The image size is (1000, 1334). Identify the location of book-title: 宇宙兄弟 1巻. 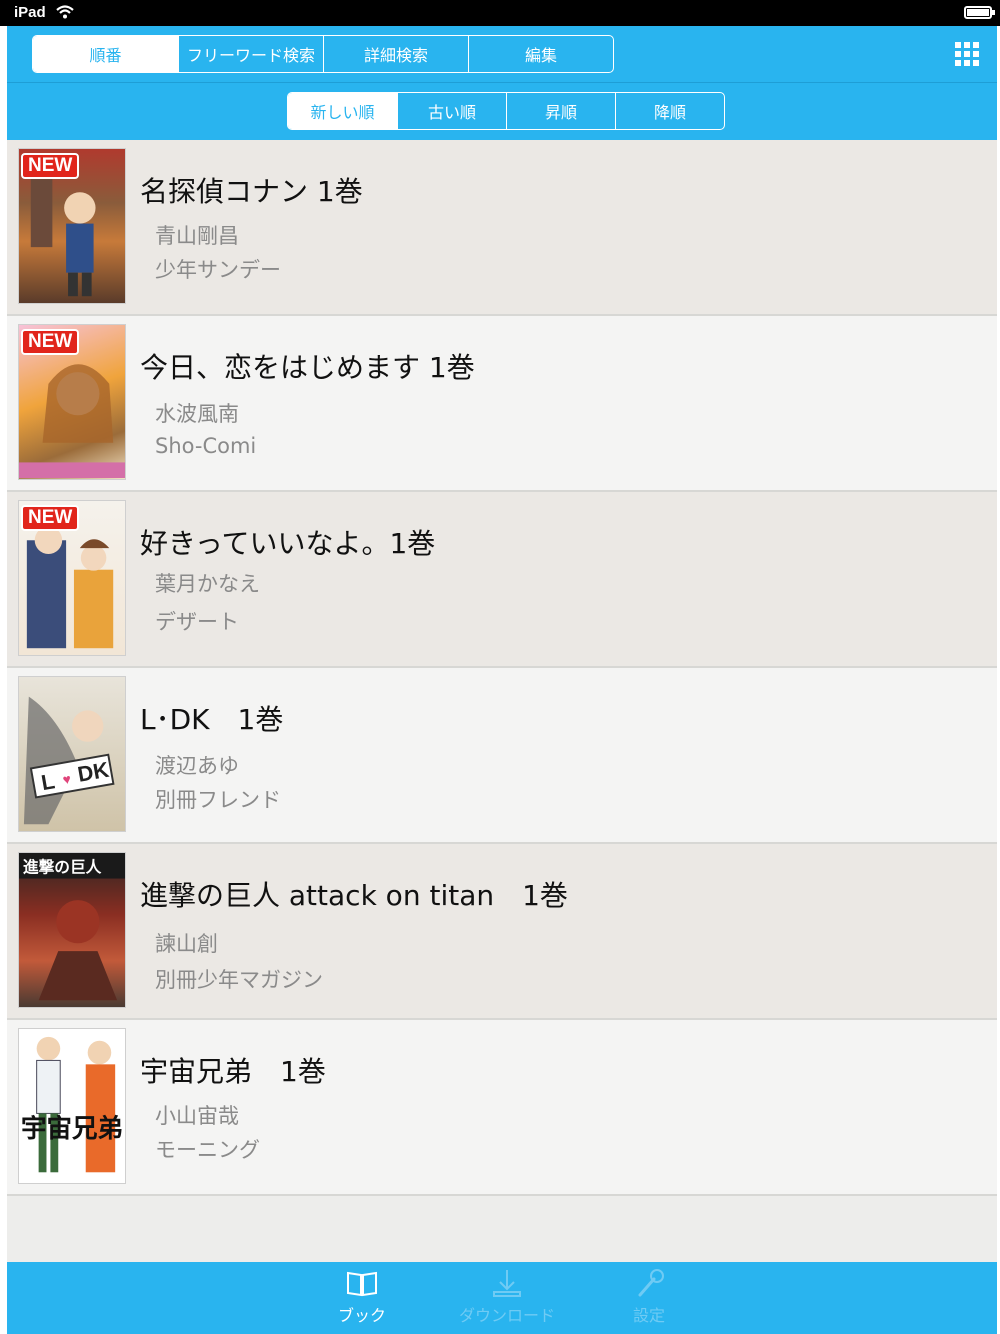
(233, 1071).